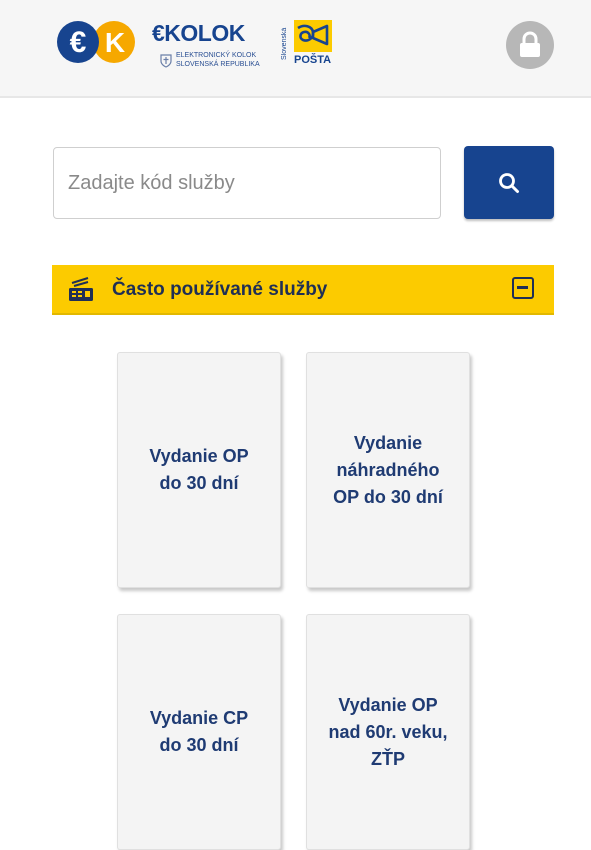 This screenshot has width=591, height=850. What do you see at coordinates (166, 61) in the screenshot?
I see `coat-of-arms-icon` at bounding box center [166, 61].